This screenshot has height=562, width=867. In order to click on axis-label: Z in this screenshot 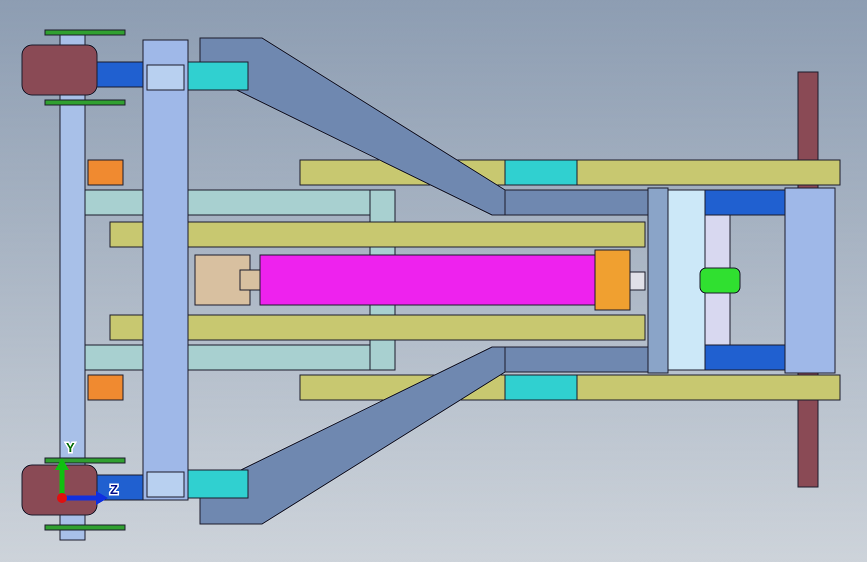, I will do `click(114, 489)`.